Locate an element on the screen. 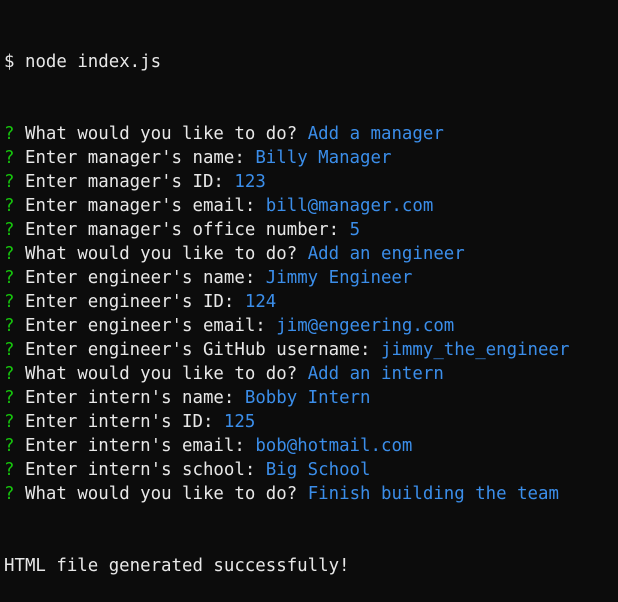  answer-text: Add an intern is located at coordinates (375, 374).